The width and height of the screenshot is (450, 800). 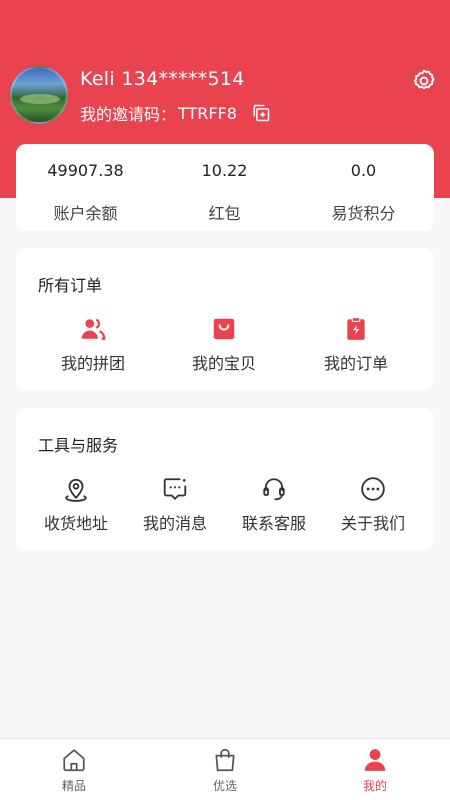 What do you see at coordinates (224, 786) in the screenshot?
I see `tab-selected-label: 优选` at bounding box center [224, 786].